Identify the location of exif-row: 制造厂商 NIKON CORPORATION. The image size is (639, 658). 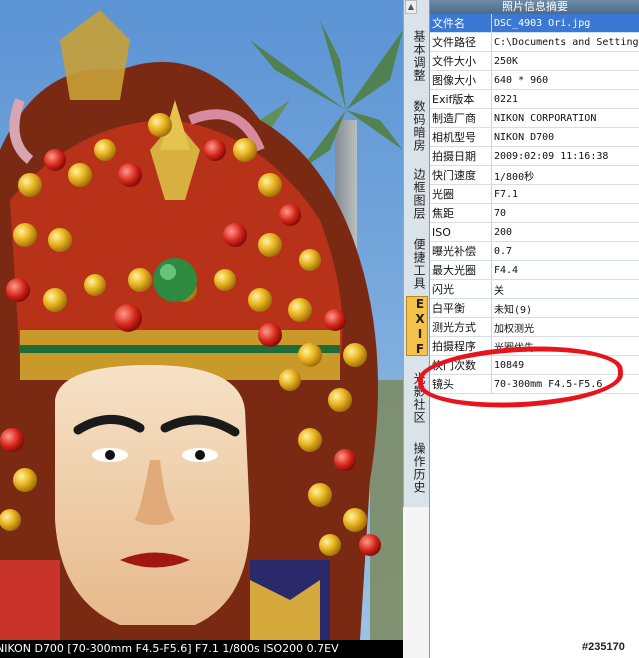
(534, 118).